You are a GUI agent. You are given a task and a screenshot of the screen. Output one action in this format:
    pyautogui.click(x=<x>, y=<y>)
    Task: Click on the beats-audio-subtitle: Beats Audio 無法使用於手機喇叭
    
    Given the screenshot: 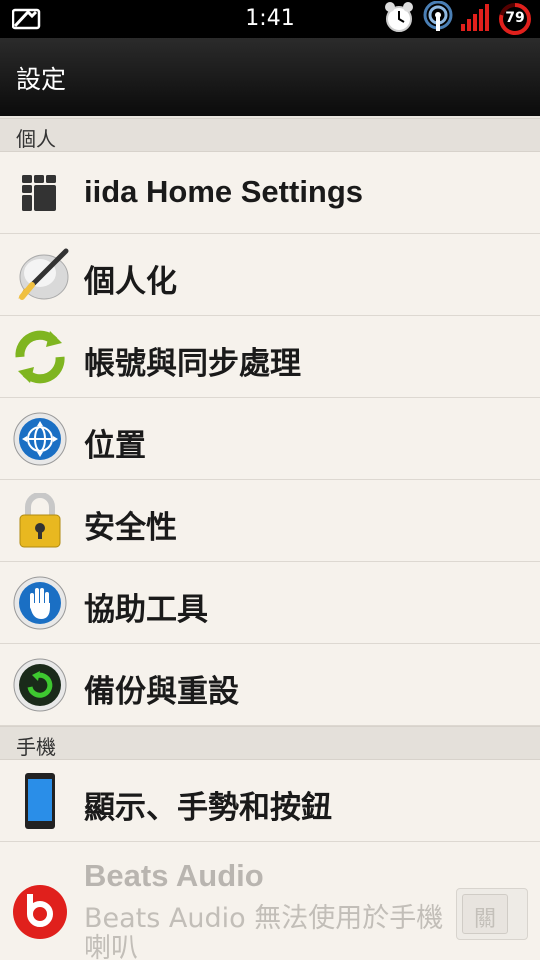 What is the action you would take?
    pyautogui.click(x=264, y=931)
    